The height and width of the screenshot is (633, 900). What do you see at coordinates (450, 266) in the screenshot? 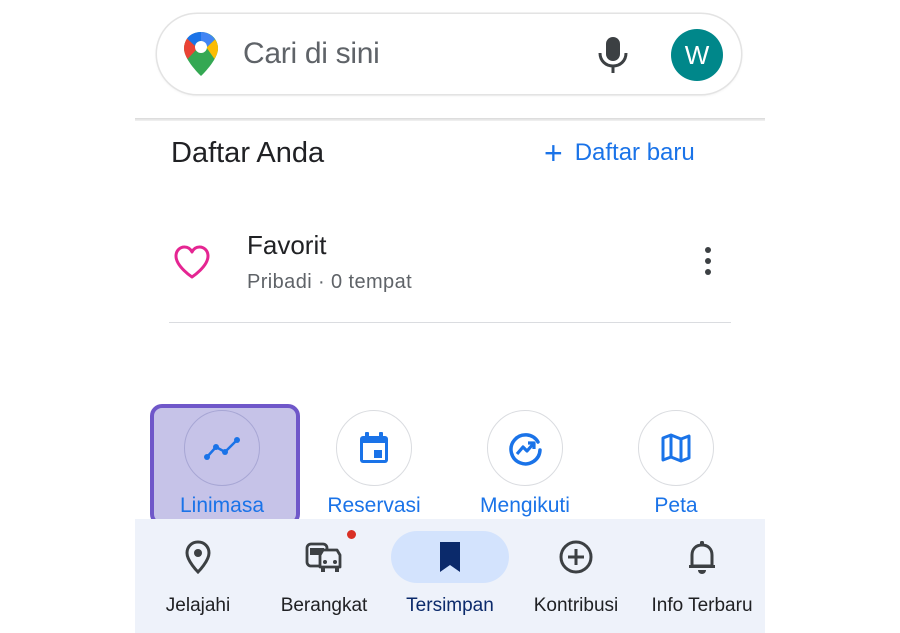
I see `list-item-favorit: Favorit Pribadi · 0 tempat` at bounding box center [450, 266].